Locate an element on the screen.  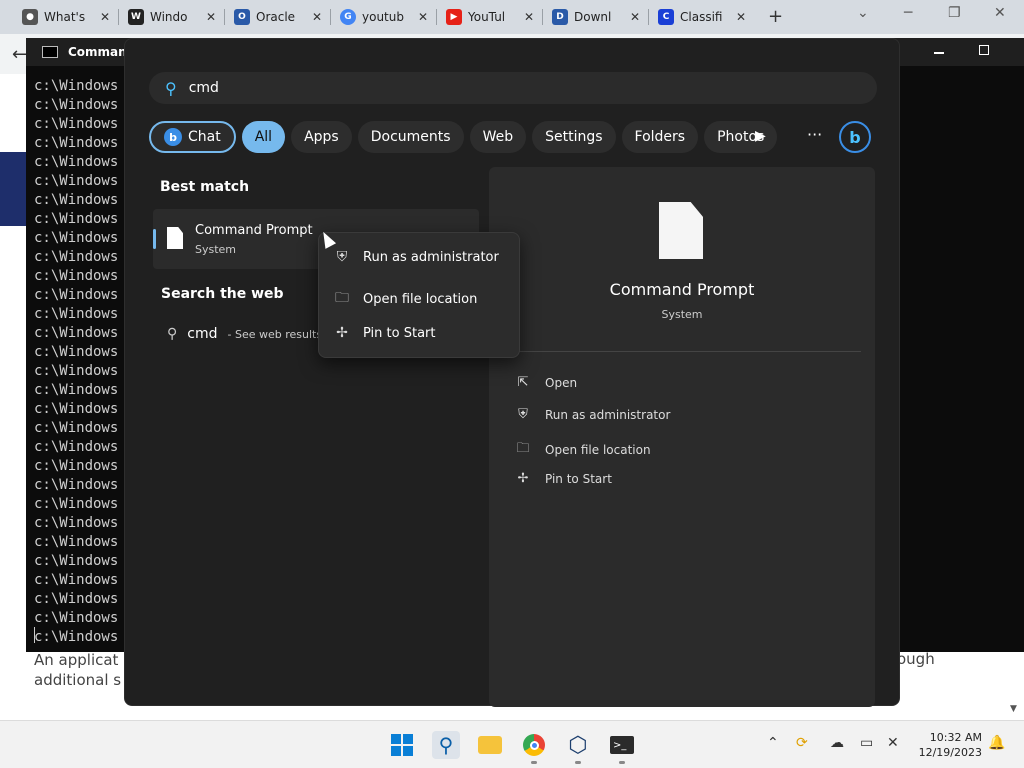
search-input: ⚲ cmd is located at coordinates (513, 88).